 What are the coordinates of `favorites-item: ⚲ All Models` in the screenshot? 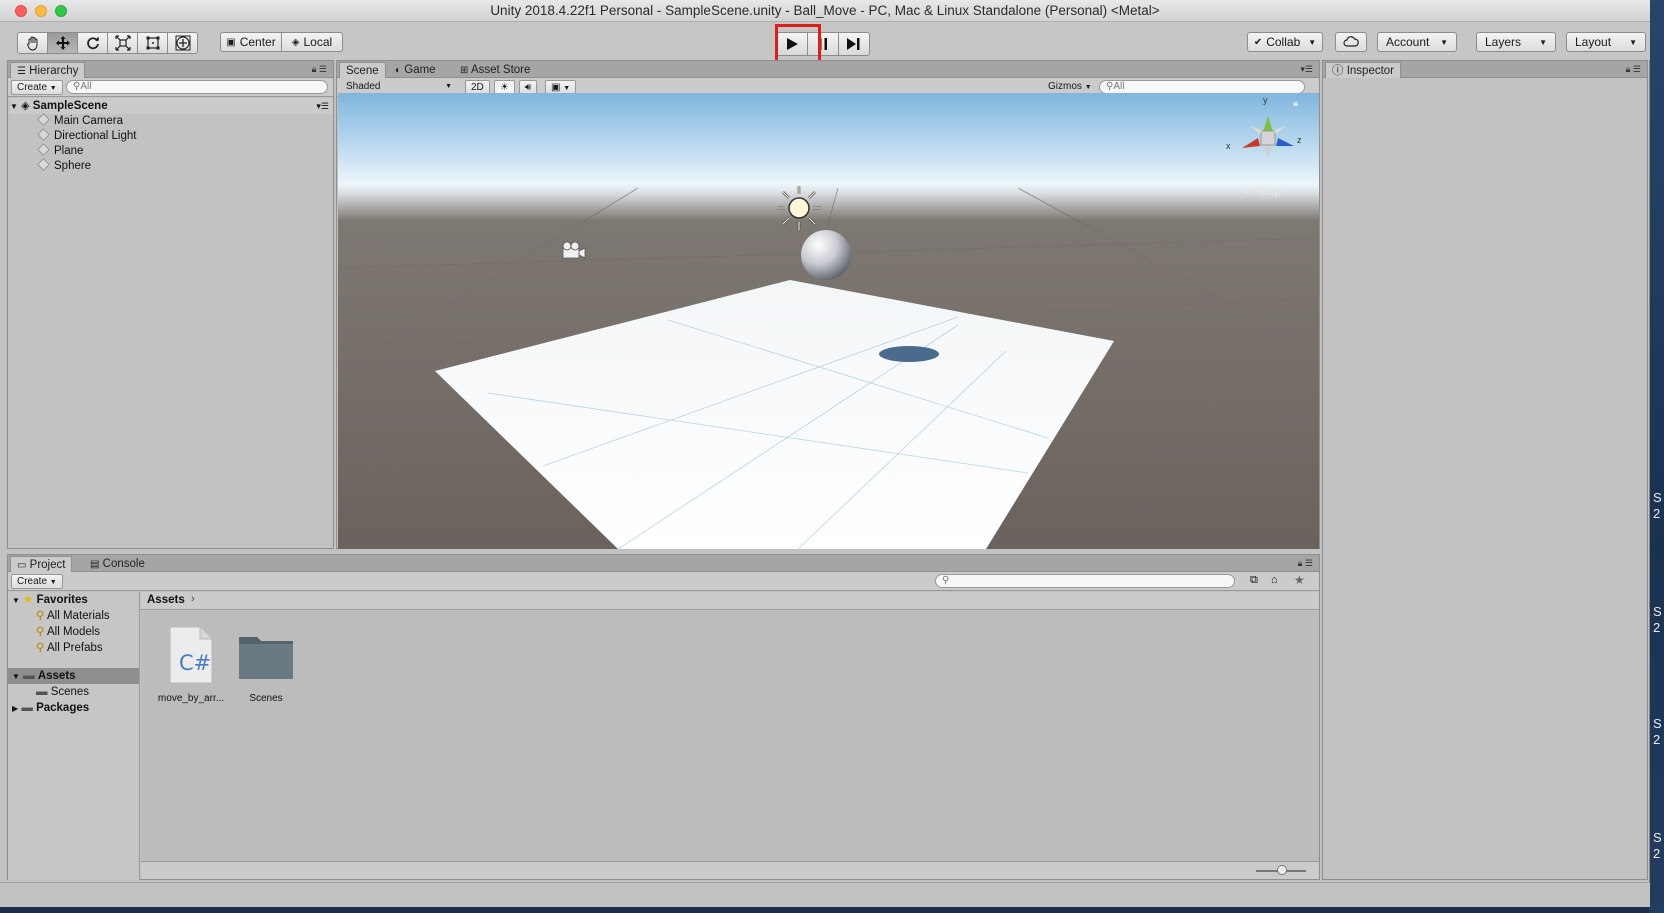 It's located at (68, 632).